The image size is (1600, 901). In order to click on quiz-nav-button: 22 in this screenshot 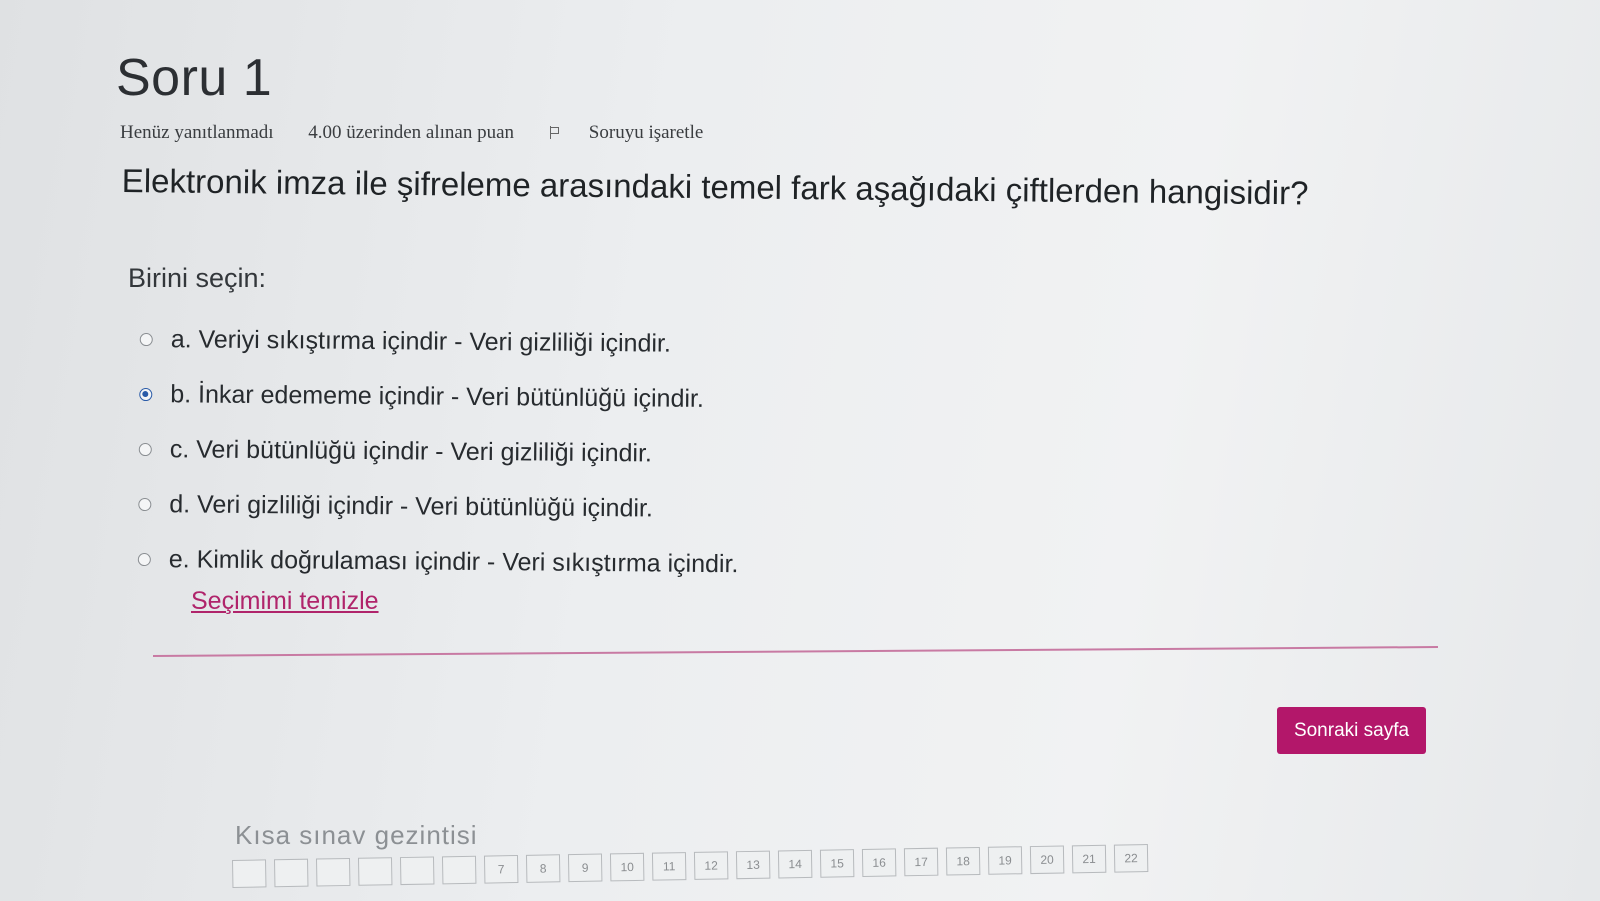, I will do `click(1131, 858)`.